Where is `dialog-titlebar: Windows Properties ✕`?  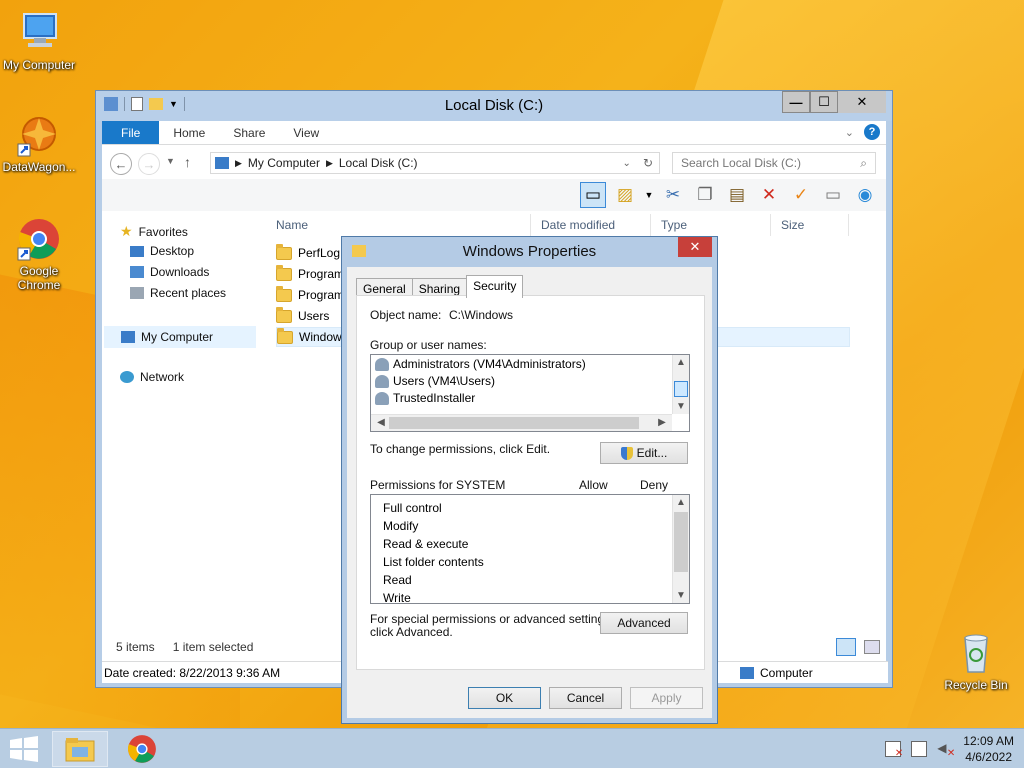
dialog-titlebar: Windows Properties ✕ is located at coordinates (529, 252).